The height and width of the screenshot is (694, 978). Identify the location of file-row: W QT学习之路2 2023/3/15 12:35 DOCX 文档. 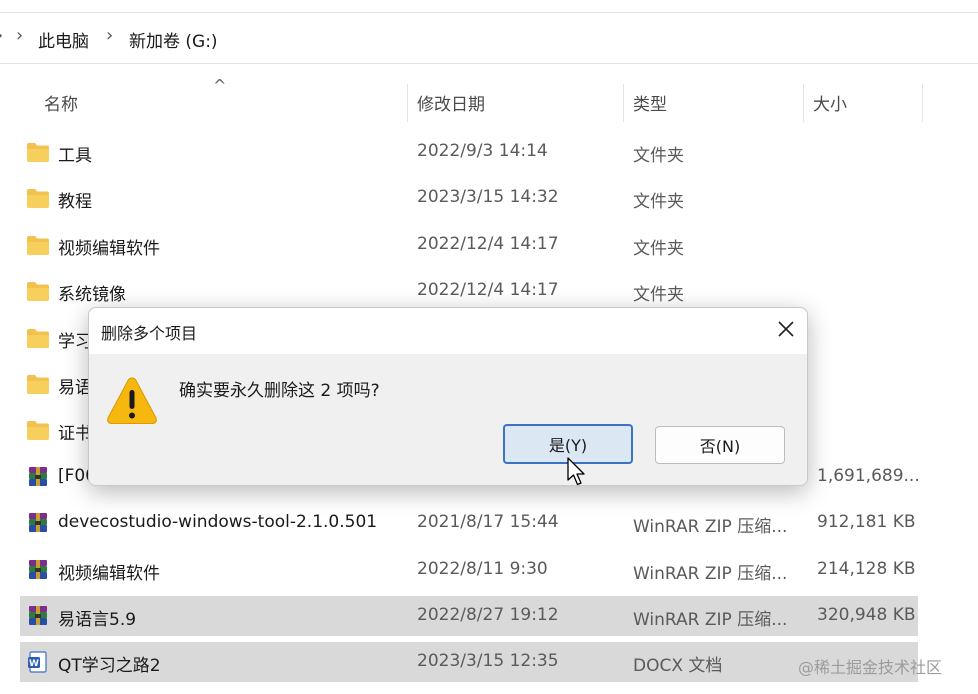
(469, 662).